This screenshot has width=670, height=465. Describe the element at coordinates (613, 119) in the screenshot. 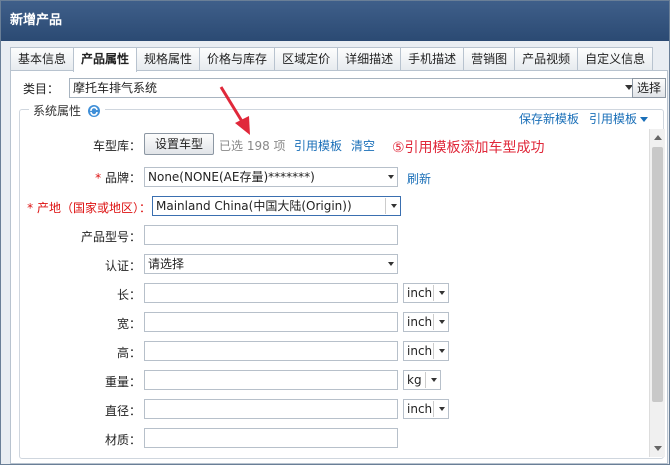

I see `use-template-label: 引用模板` at that location.